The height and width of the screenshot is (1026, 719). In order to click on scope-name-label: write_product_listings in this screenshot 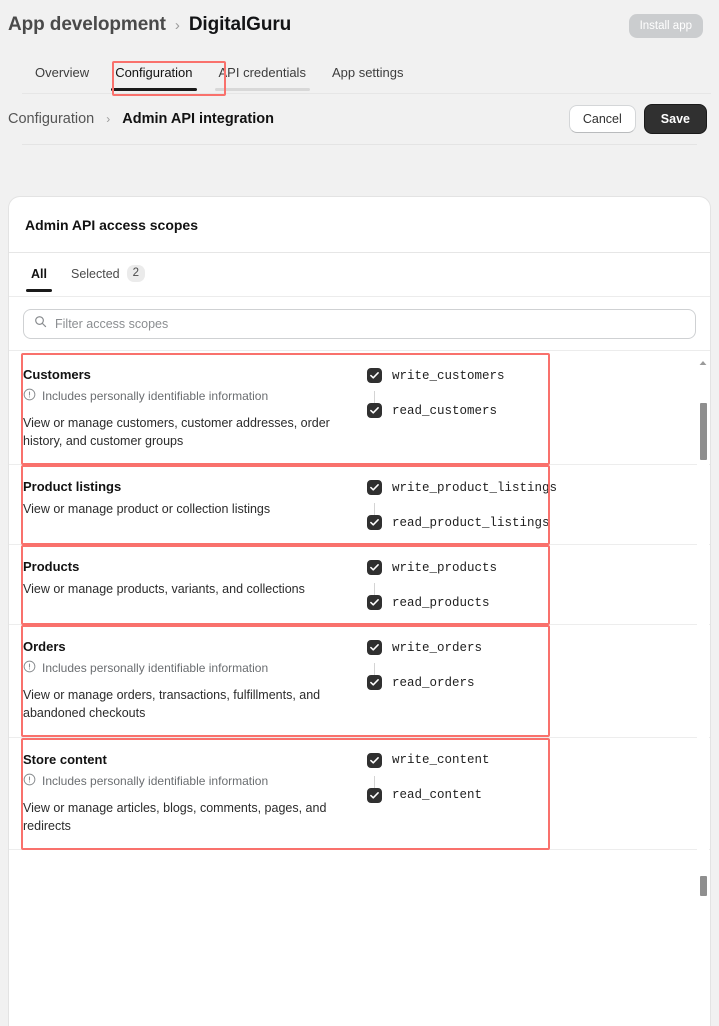, I will do `click(475, 487)`.